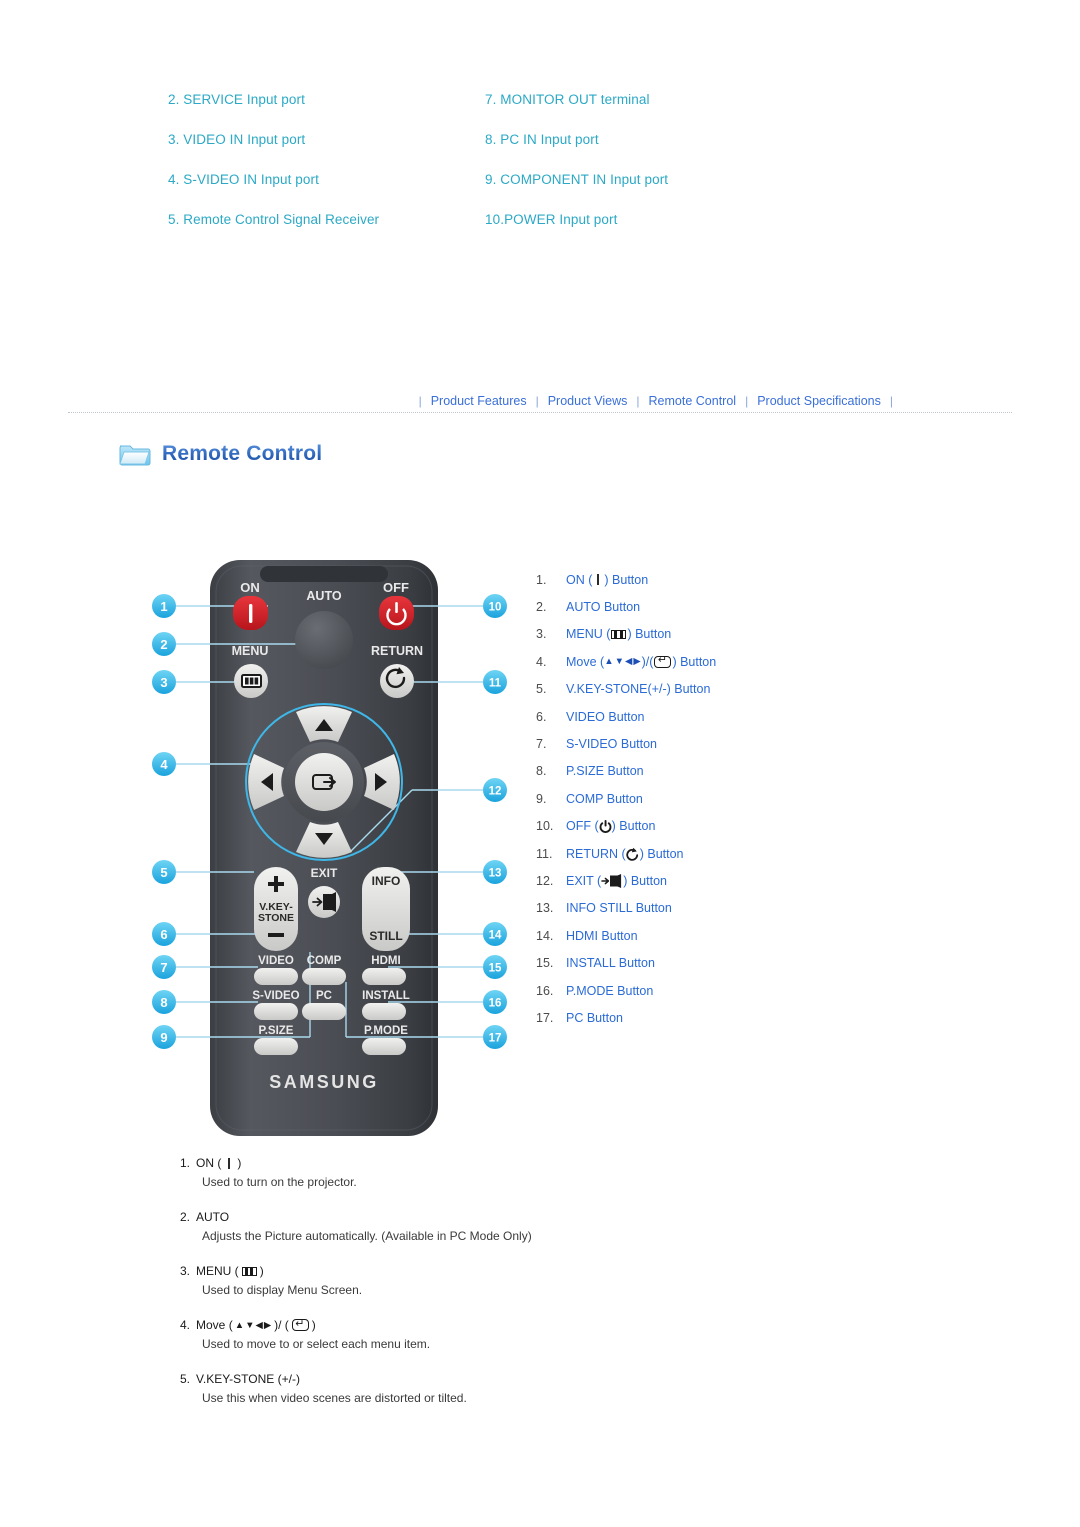 The width and height of the screenshot is (1080, 1527). Describe the element at coordinates (579, 579) in the screenshot. I see `index-label-pre: ON (` at that location.